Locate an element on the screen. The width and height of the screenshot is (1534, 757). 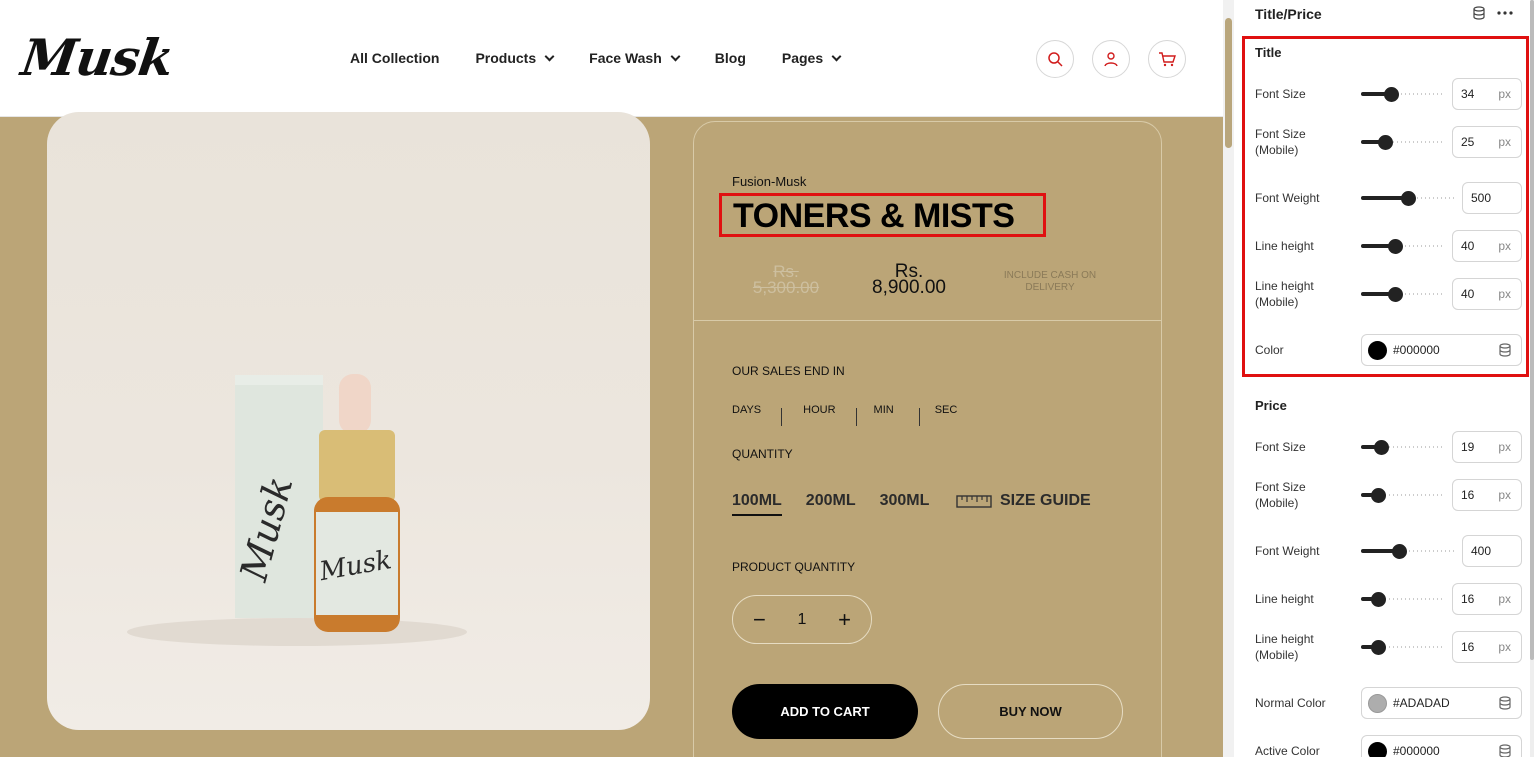
nav-products: Products is located at coordinates (515, 58).